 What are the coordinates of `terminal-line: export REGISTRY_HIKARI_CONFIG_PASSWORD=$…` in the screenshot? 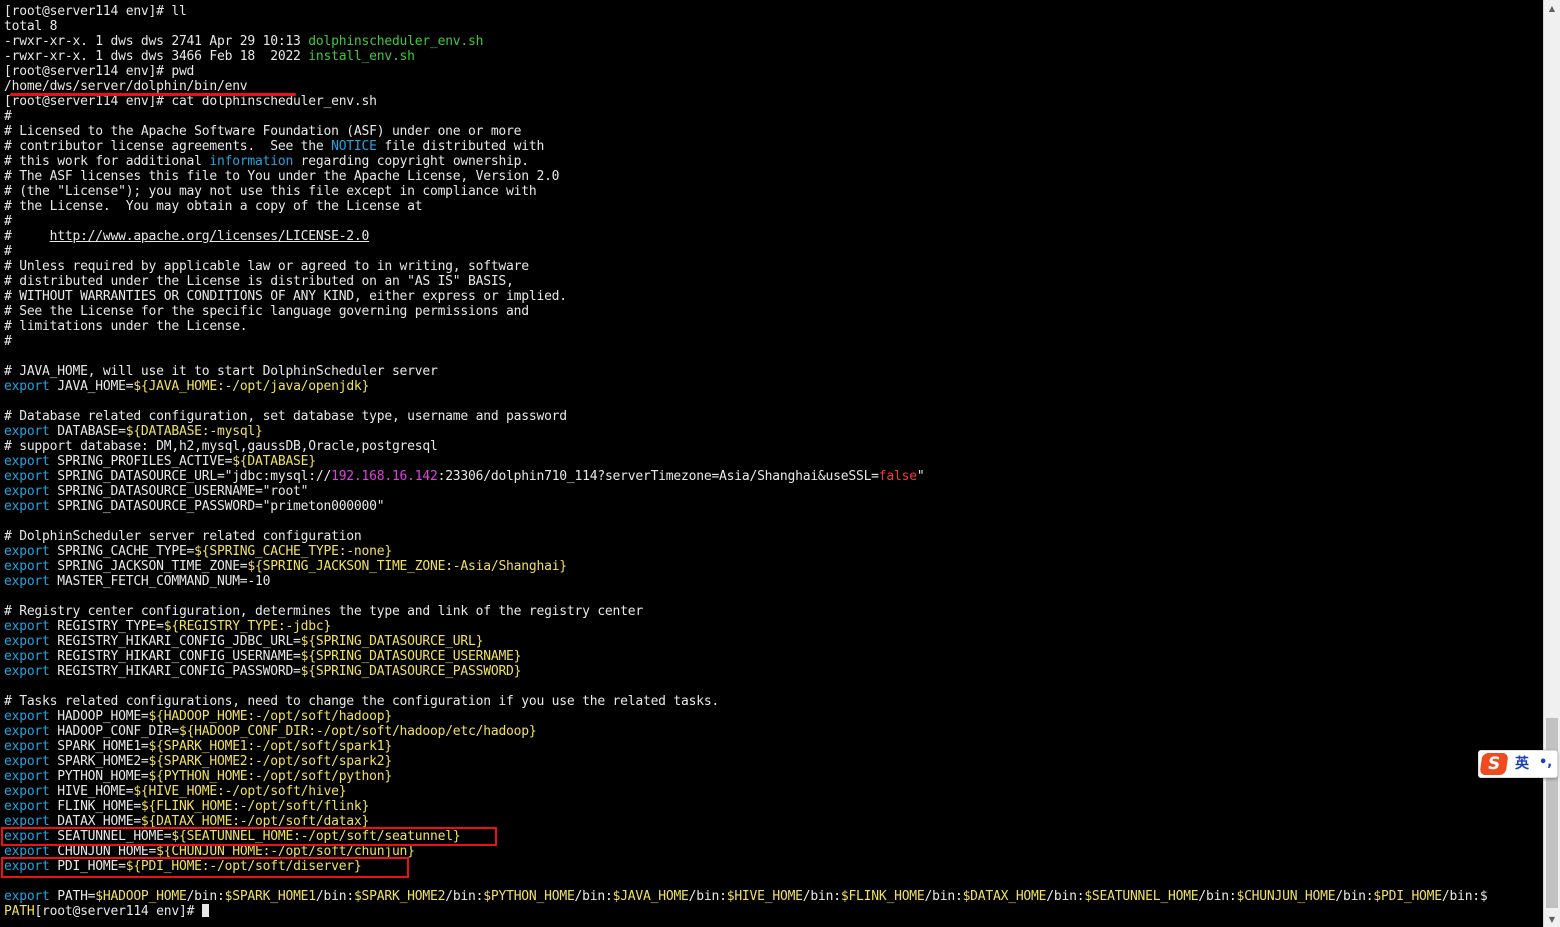 It's located at (262, 671).